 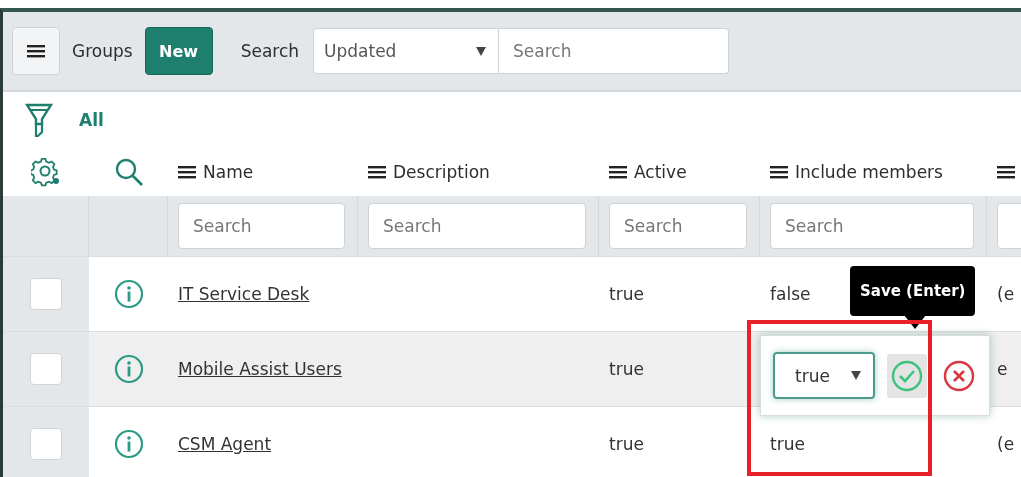 What do you see at coordinates (260, 369) in the screenshot?
I see `group-name-link: Mobile Assist Users` at bounding box center [260, 369].